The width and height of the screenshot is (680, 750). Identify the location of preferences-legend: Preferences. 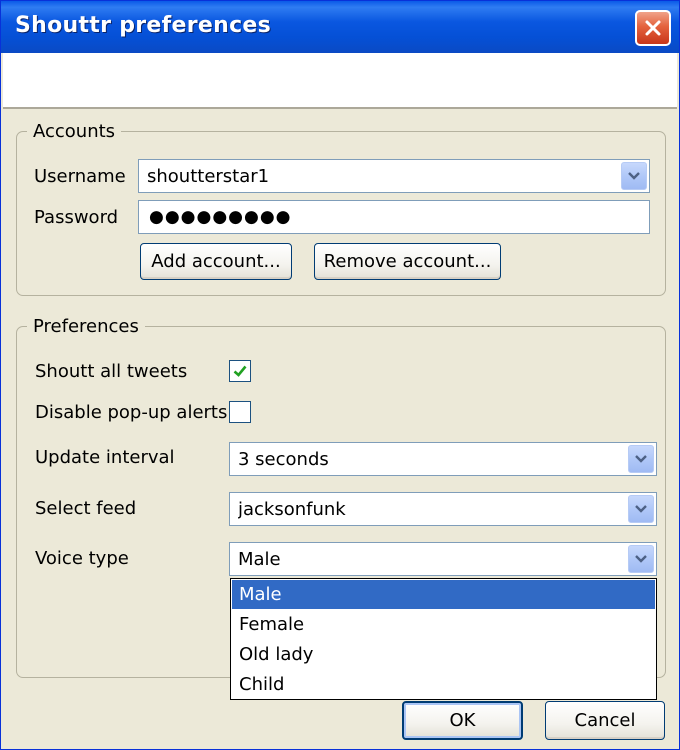
(86, 326).